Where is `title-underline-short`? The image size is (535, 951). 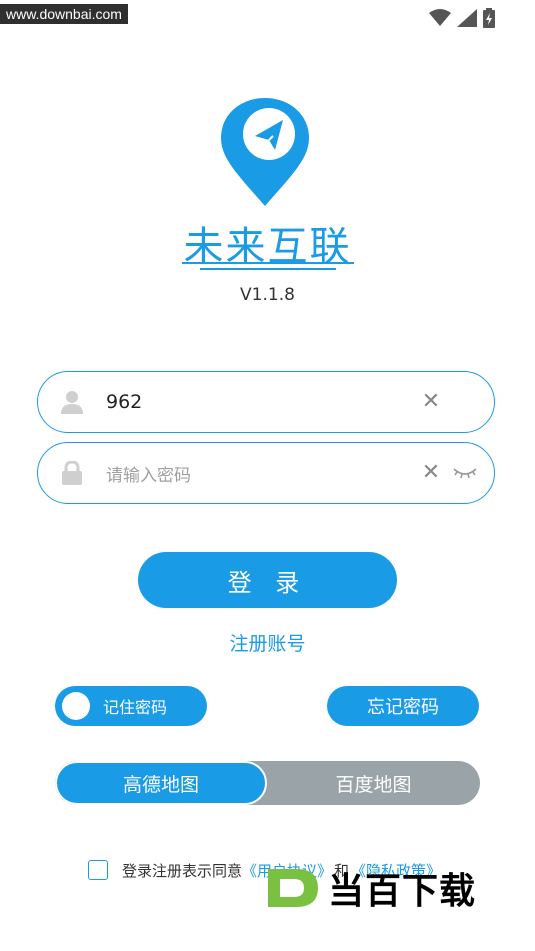 title-underline-short is located at coordinates (268, 269).